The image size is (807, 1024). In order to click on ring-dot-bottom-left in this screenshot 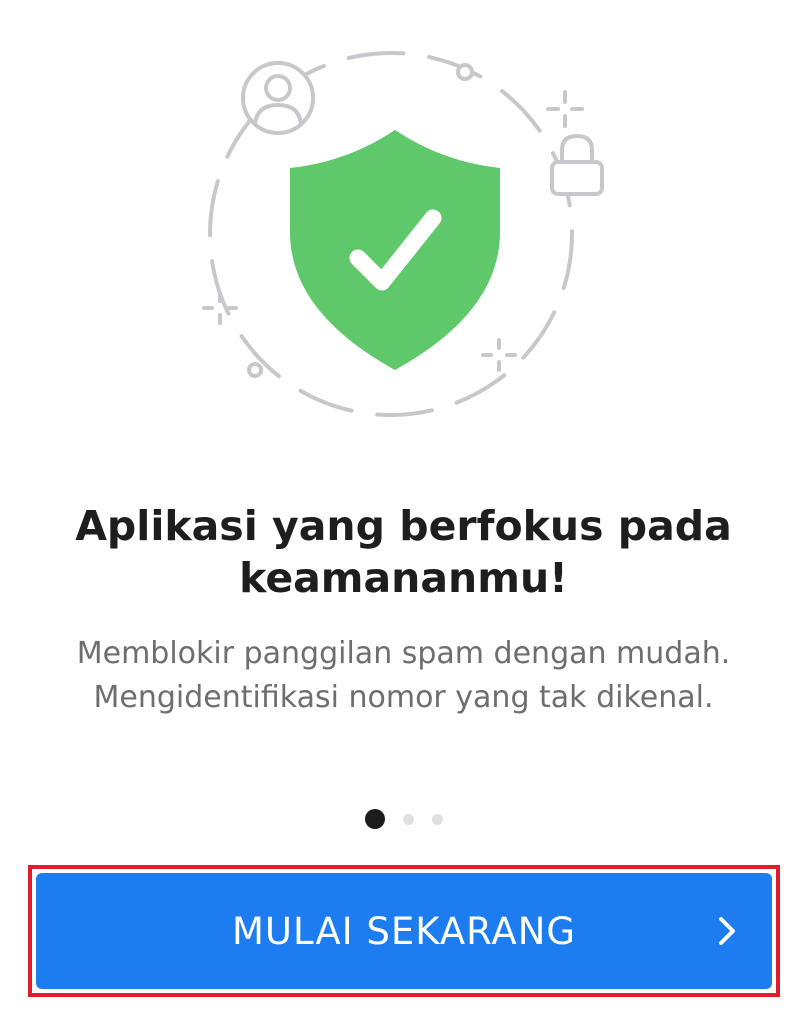, I will do `click(255, 370)`.